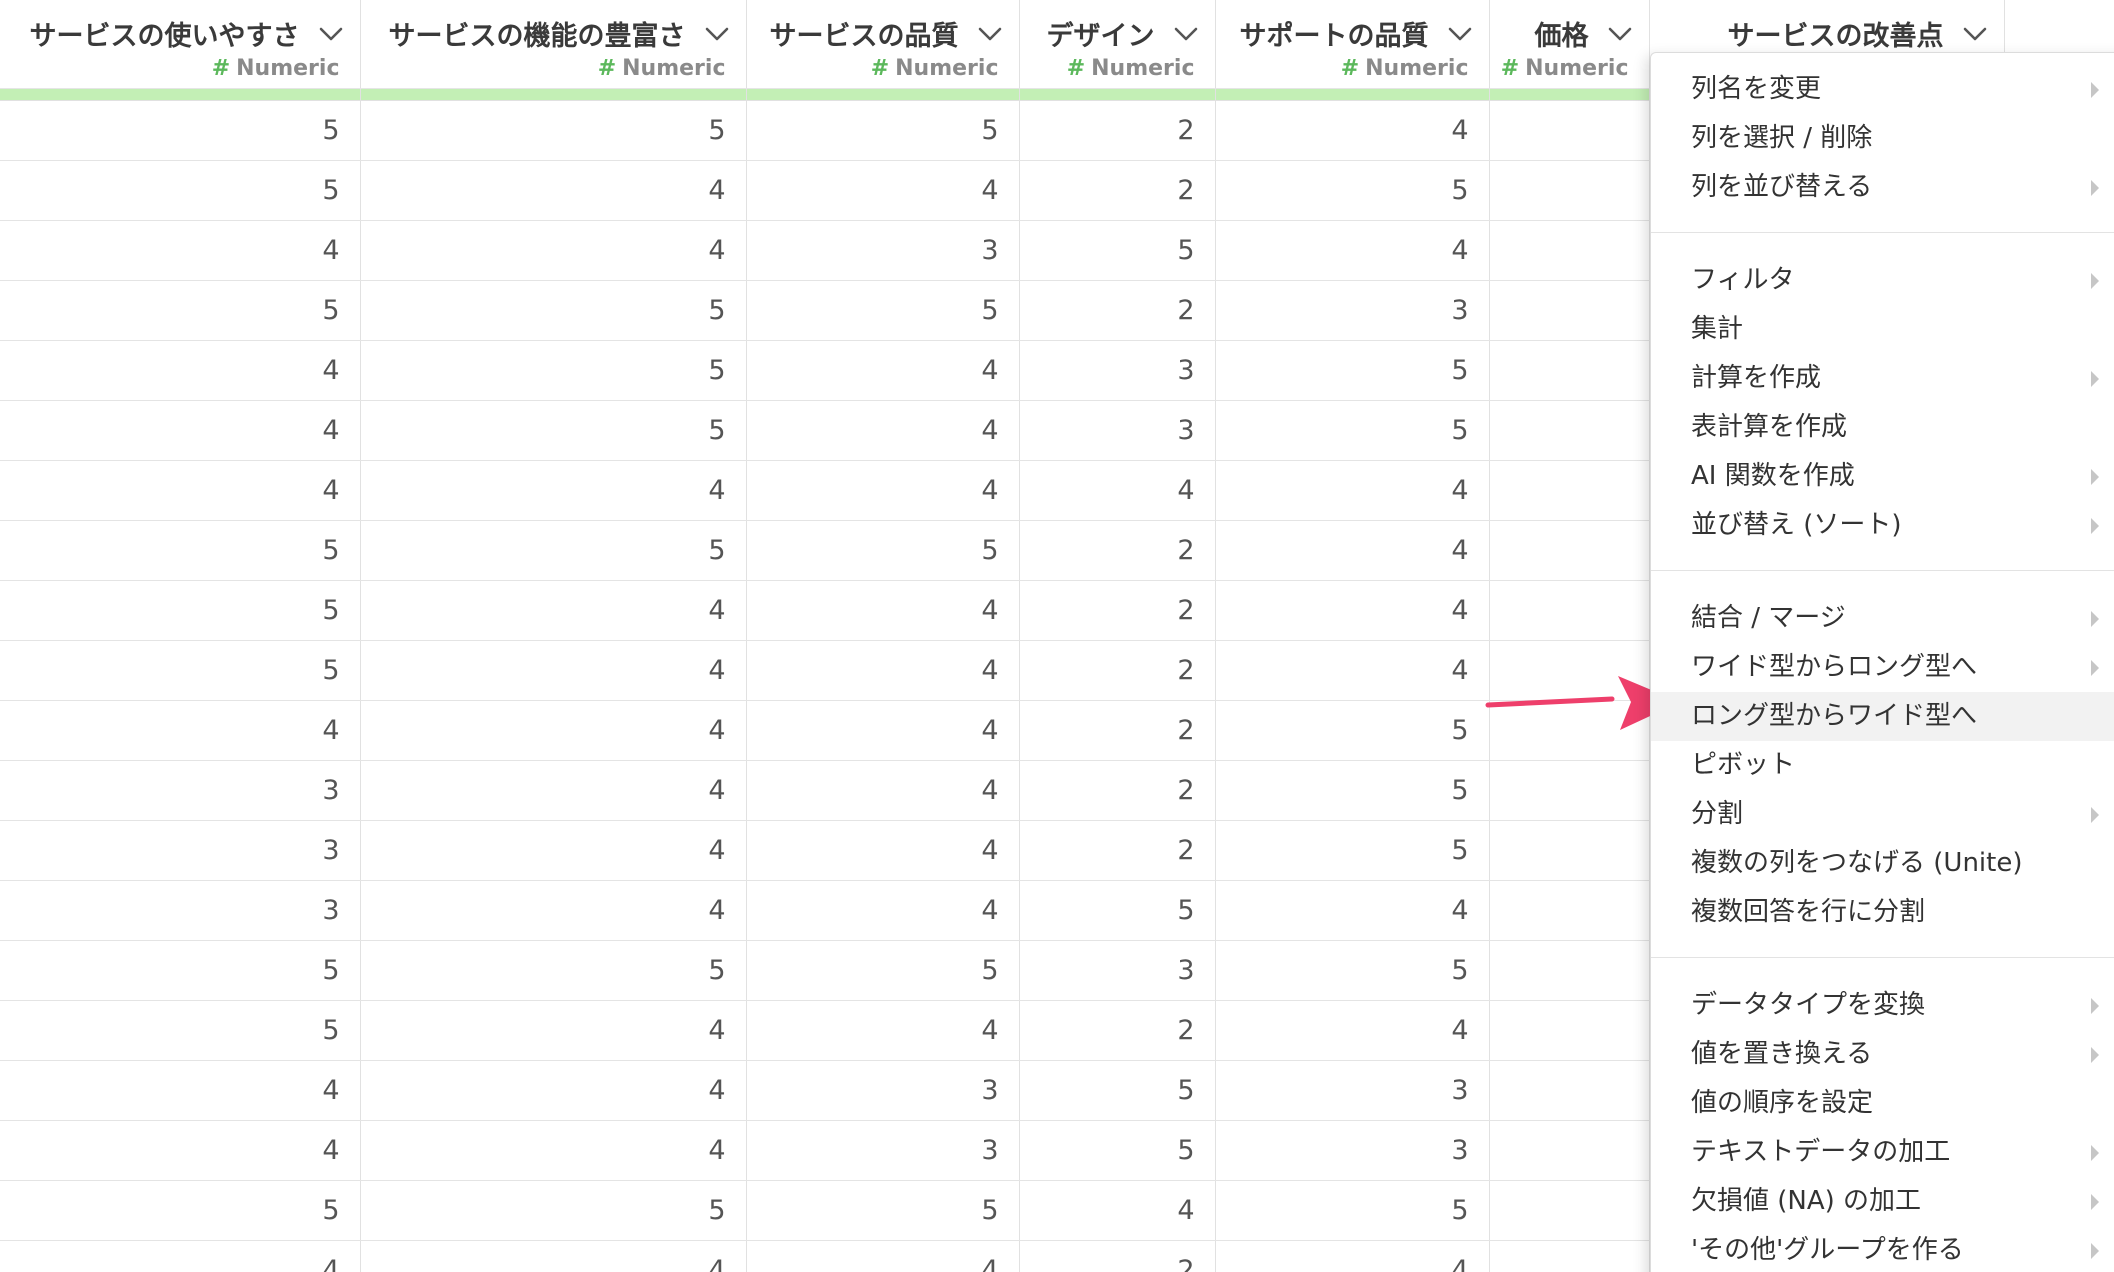  I want to click on menu-item: 列名を変更, so click(1882, 89).